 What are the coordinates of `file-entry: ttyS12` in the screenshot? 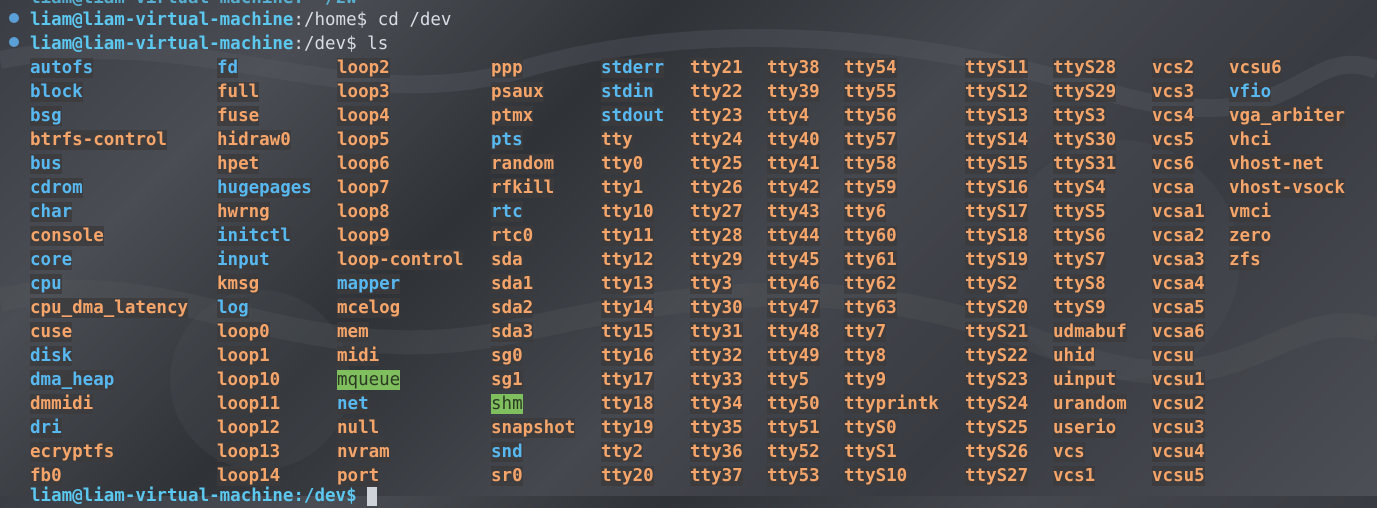 It's located at (997, 92).